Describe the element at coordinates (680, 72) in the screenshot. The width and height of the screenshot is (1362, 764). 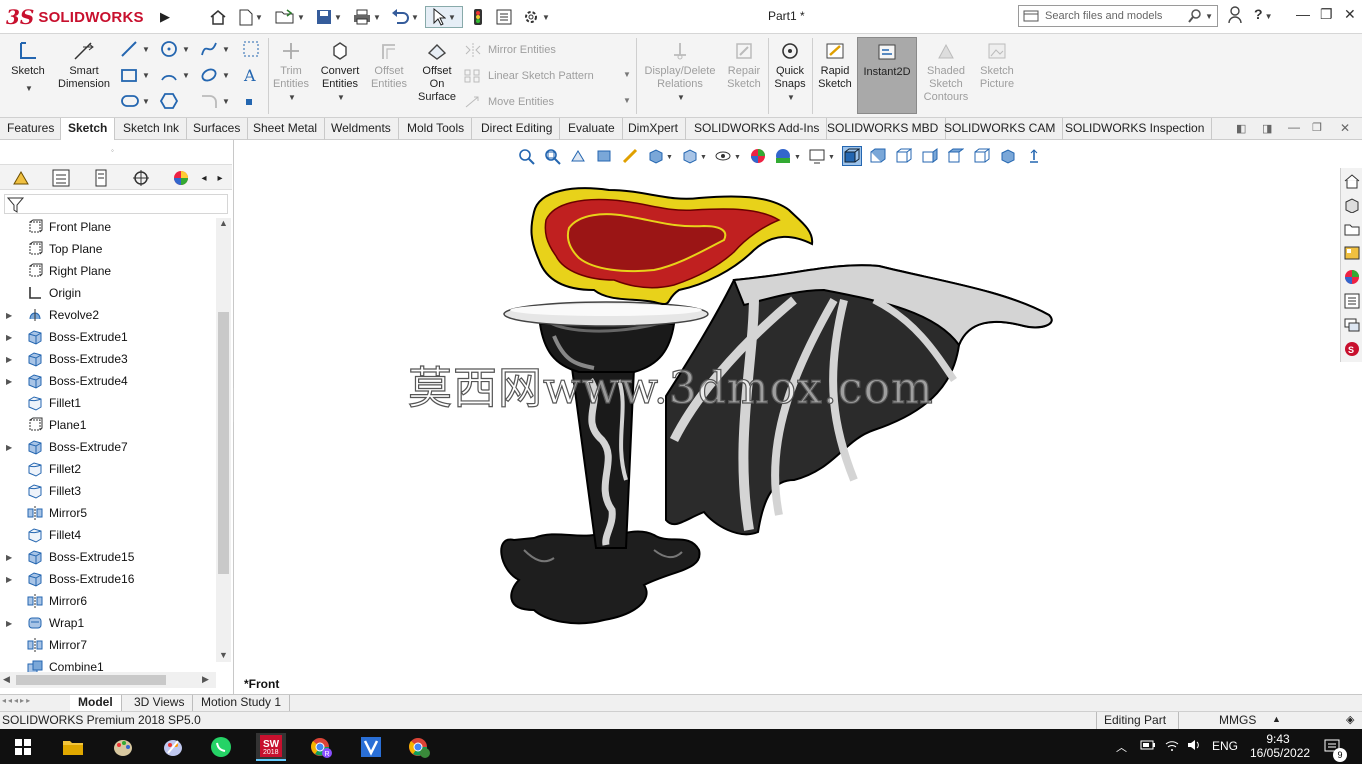
I see `display-delete-relations-button: Display/Delete Relations ▼` at that location.